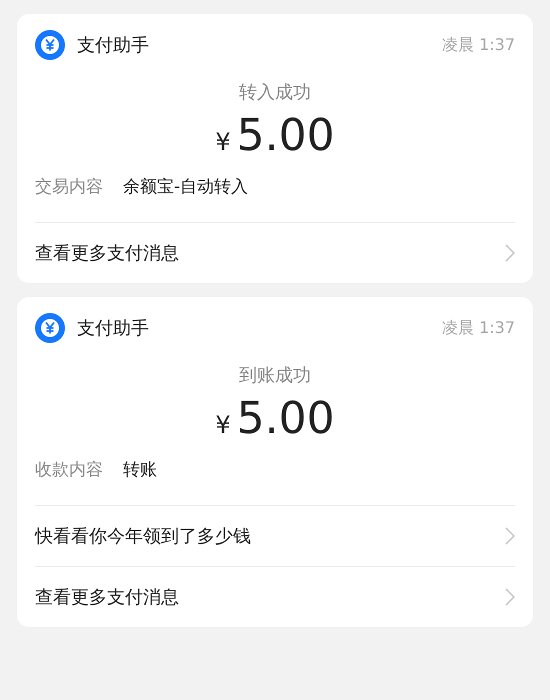 This screenshot has height=700, width=550. Describe the element at coordinates (275, 535) in the screenshot. I see `message-link: 快看看你今年领到了多少钱` at that location.